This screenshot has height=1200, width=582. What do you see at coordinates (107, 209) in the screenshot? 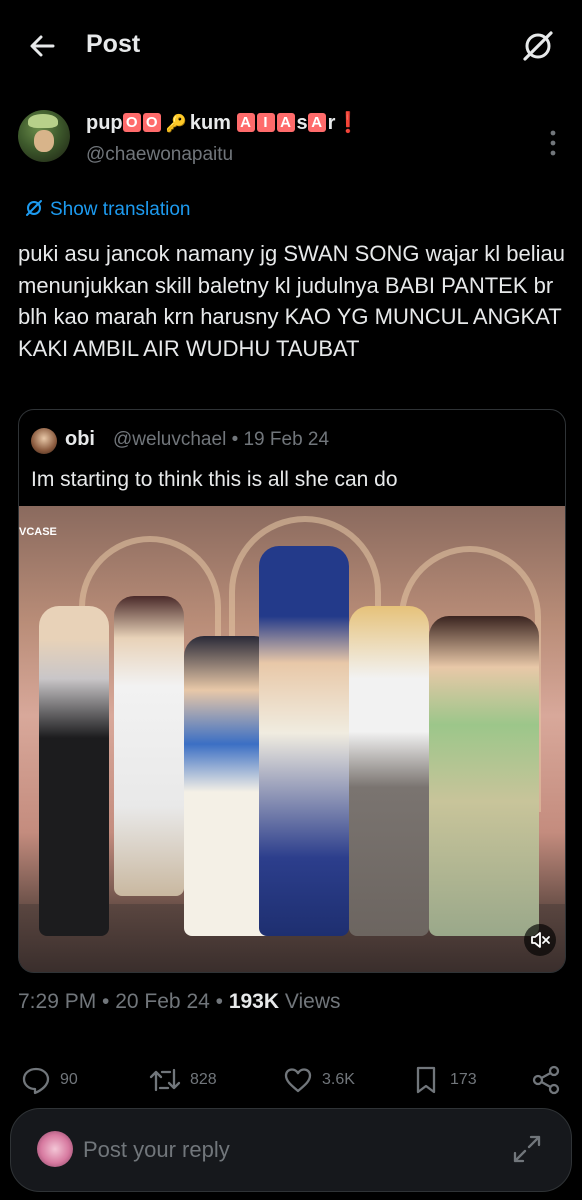
I see `show-translation-link: Show translation` at bounding box center [107, 209].